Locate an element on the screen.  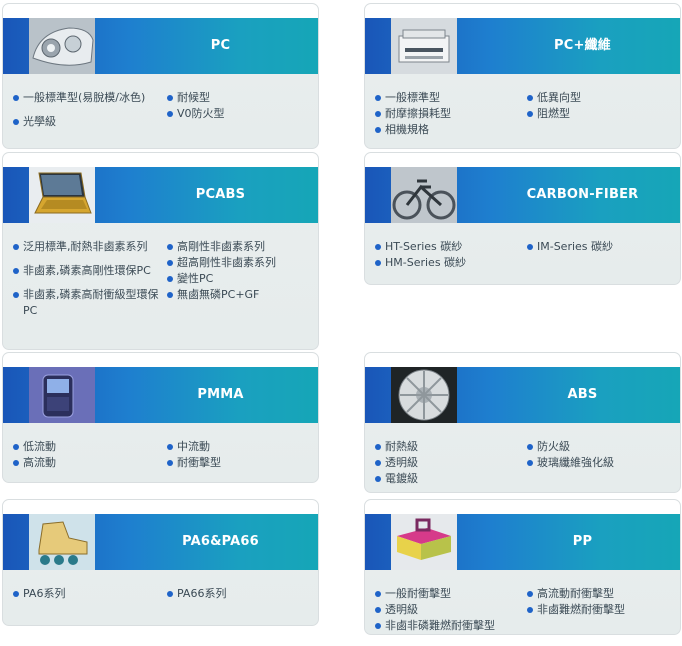
list-item: 阻燃型 is located at coordinates (597, 114).